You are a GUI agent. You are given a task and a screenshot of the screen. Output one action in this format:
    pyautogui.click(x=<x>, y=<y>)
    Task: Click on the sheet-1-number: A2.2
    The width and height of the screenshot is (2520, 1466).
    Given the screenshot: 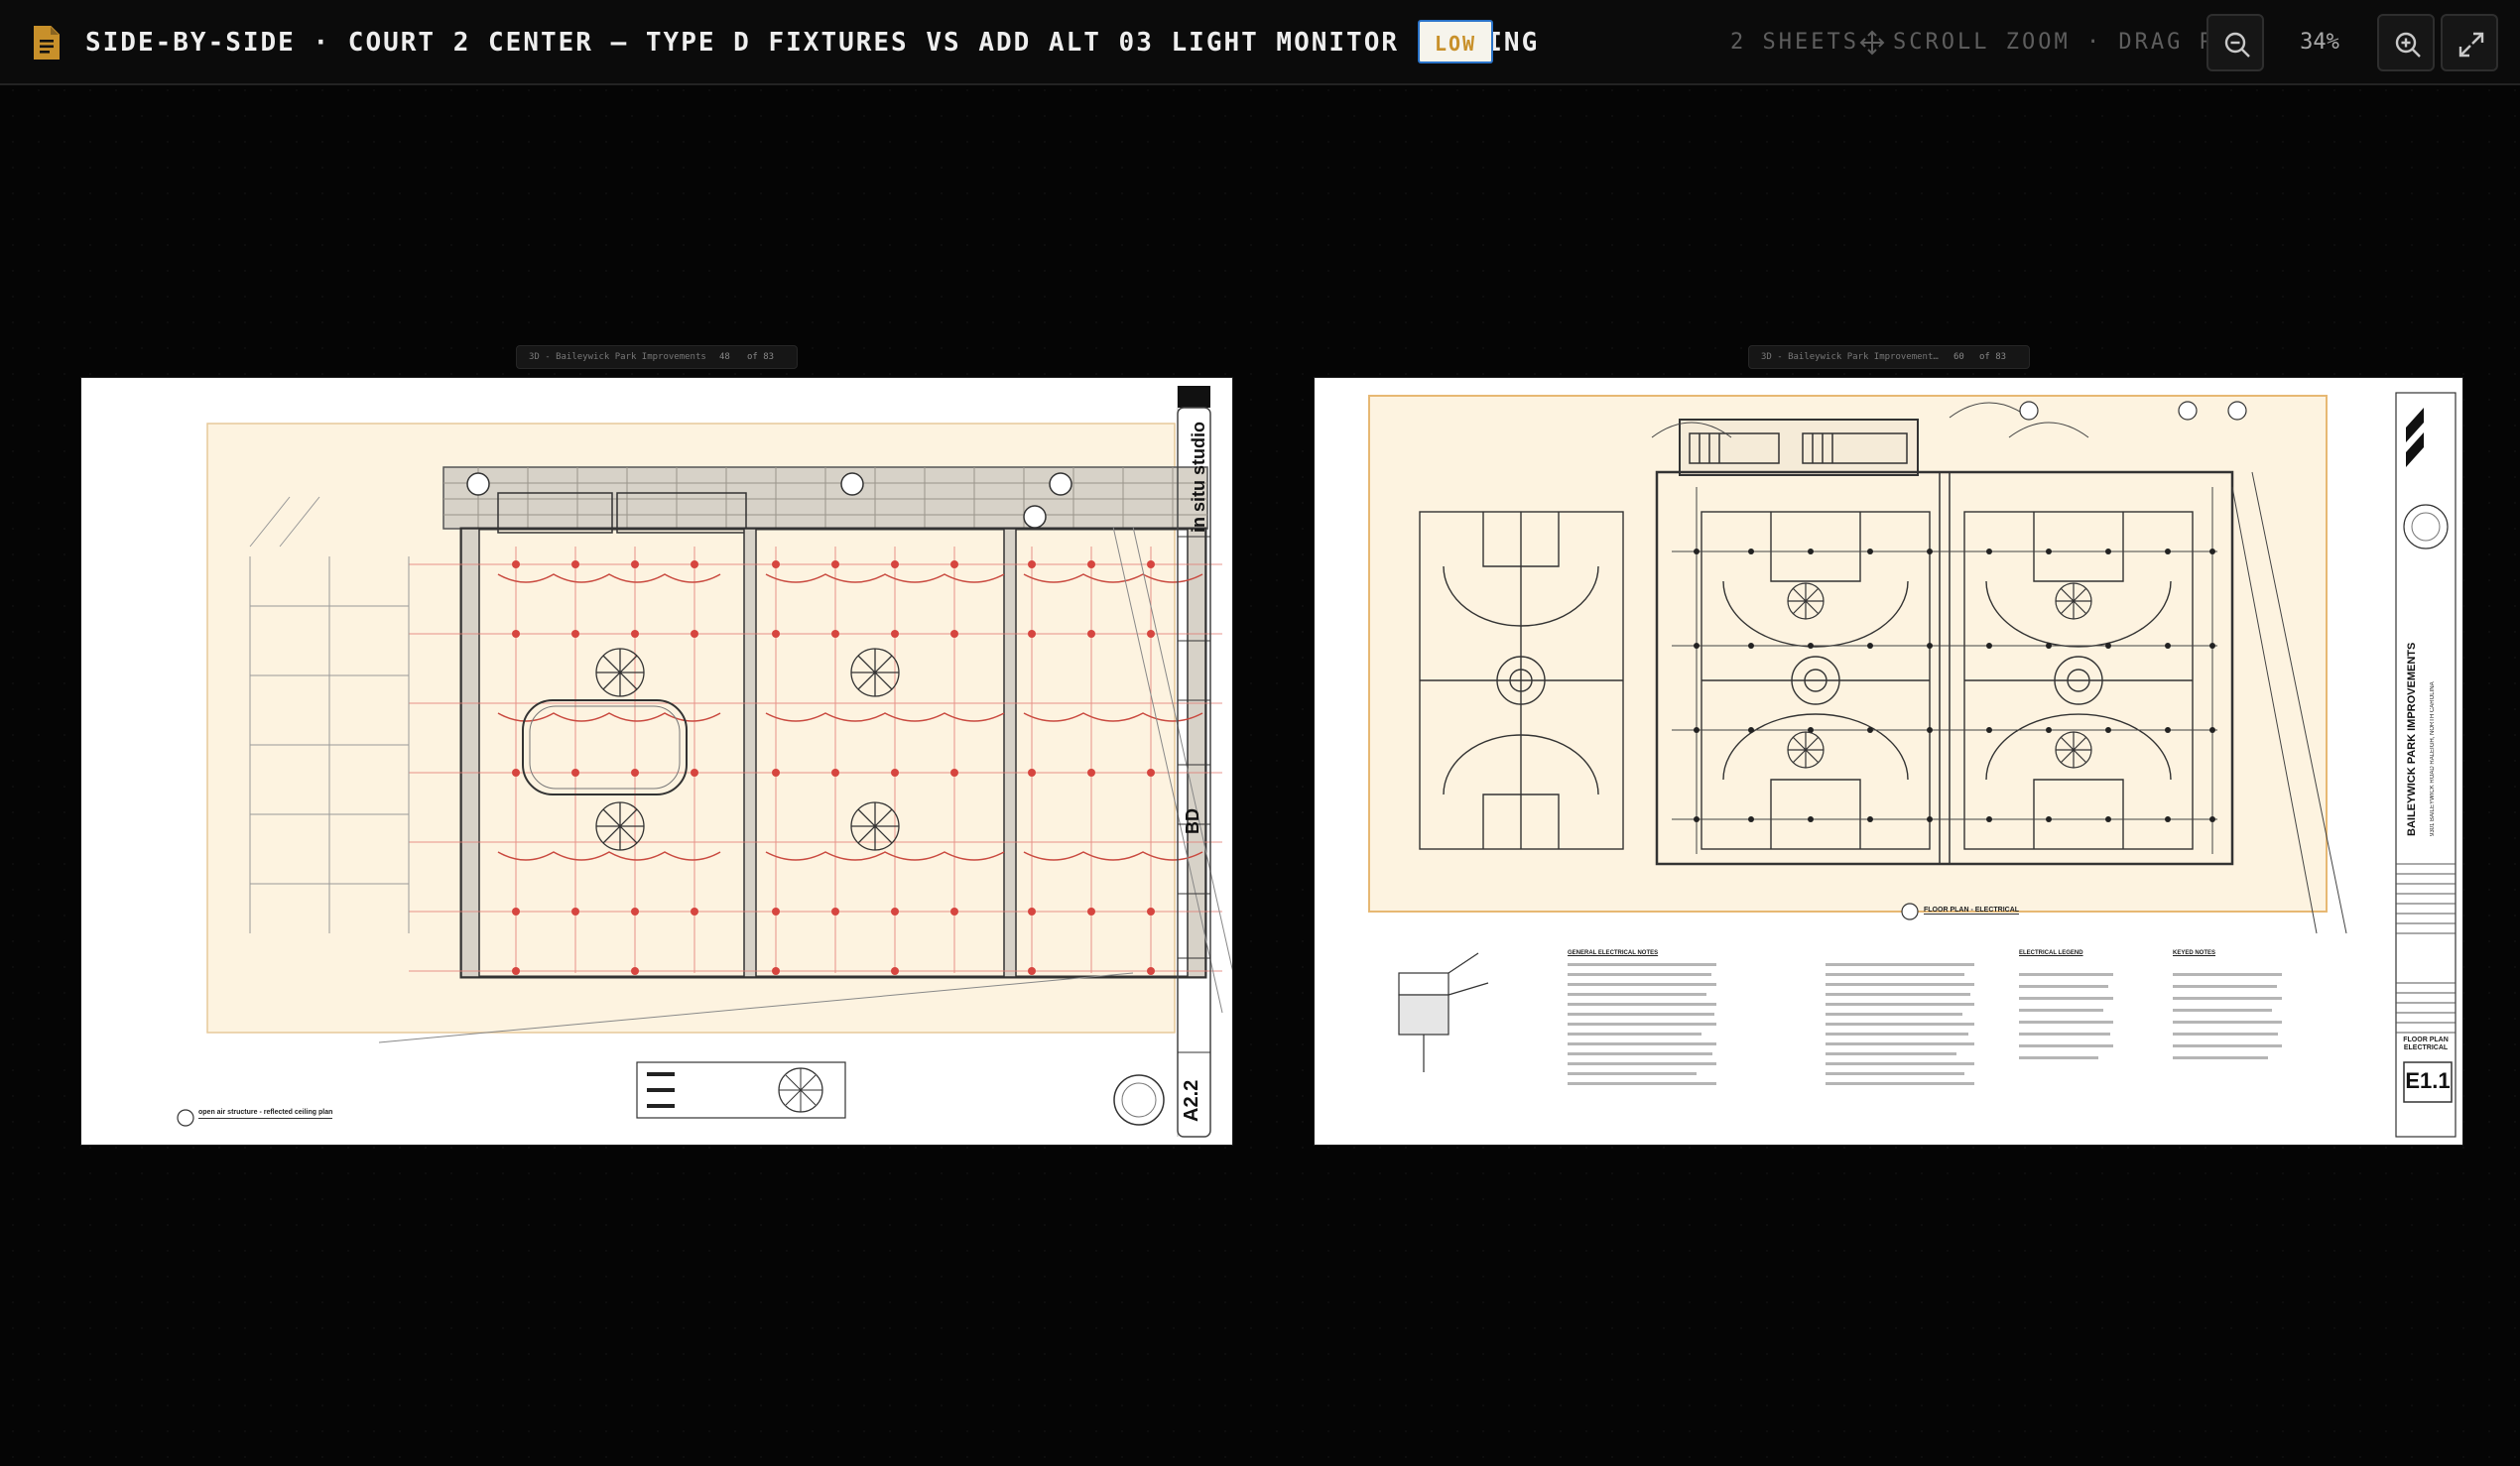 What is the action you would take?
    pyautogui.click(x=1191, y=1100)
    